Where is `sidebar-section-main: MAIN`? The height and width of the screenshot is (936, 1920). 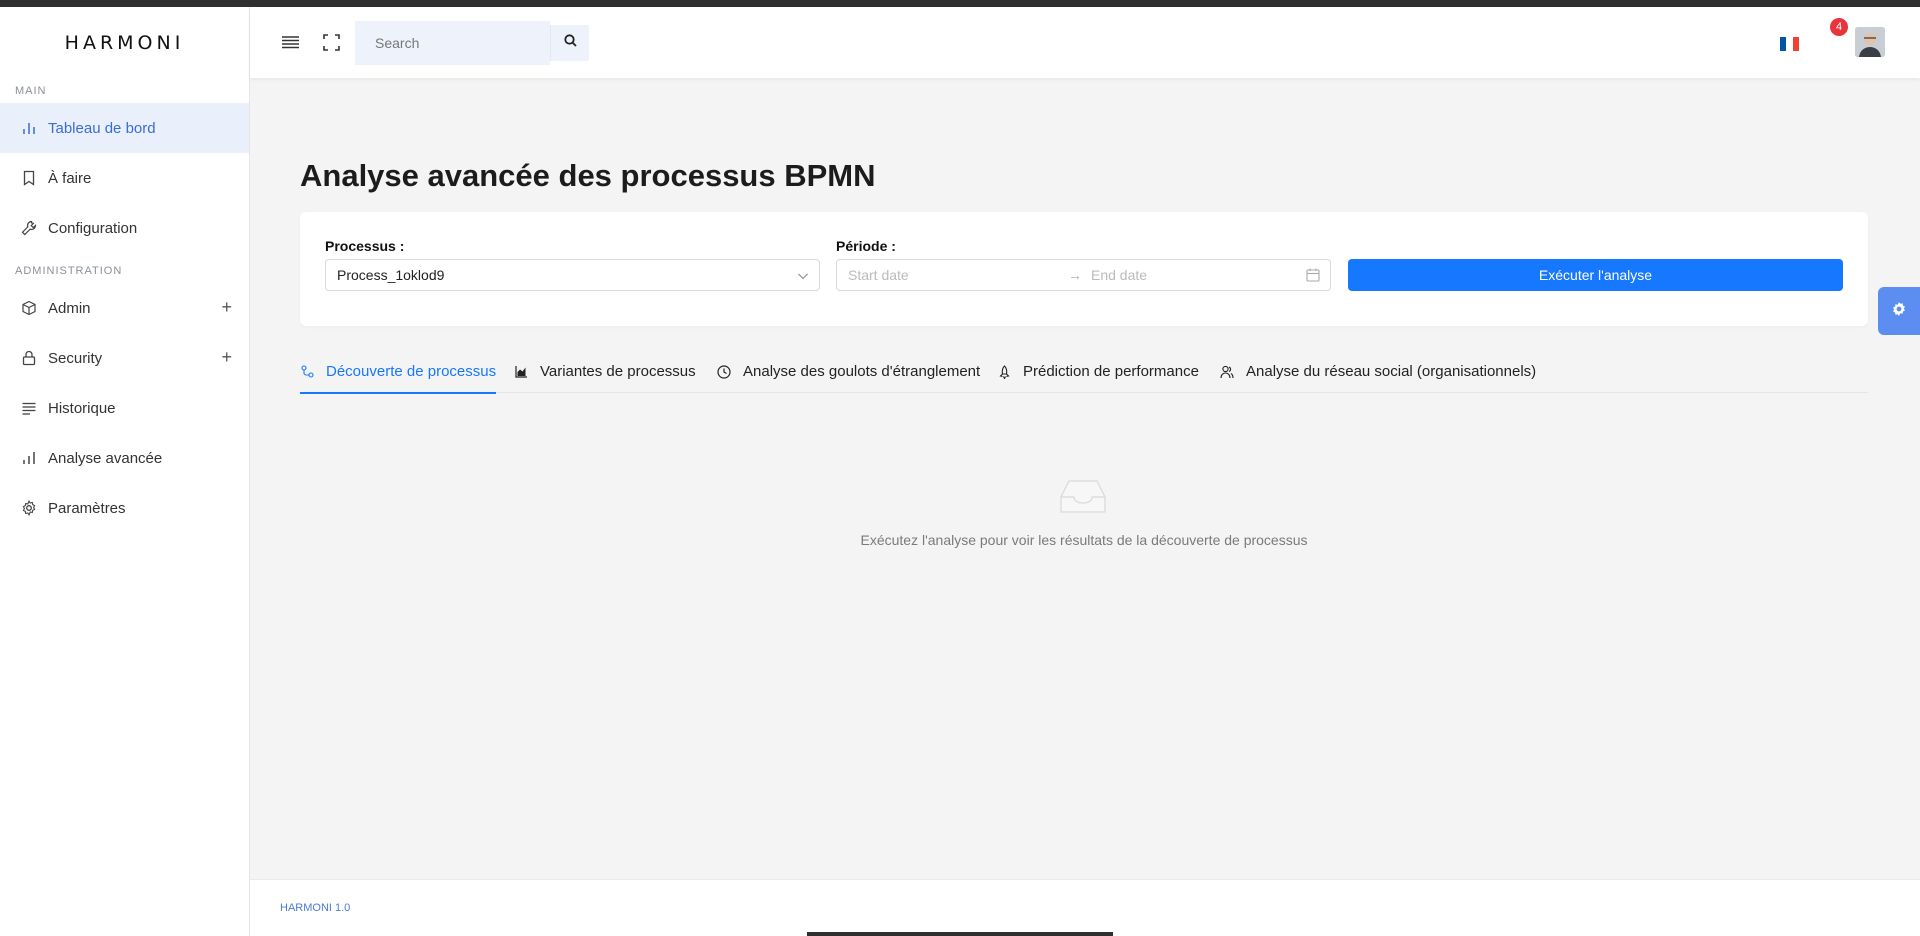 sidebar-section-main: MAIN is located at coordinates (31, 91).